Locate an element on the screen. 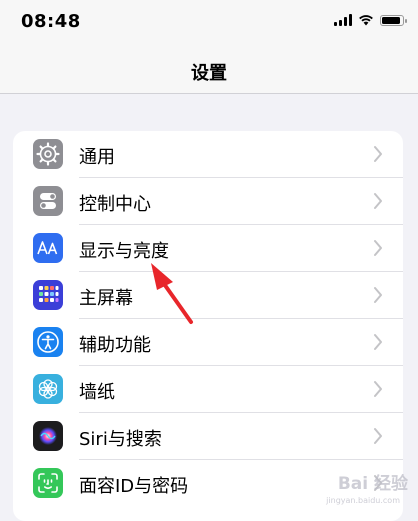 The image size is (418, 521). face-id-icon is located at coordinates (48, 483).